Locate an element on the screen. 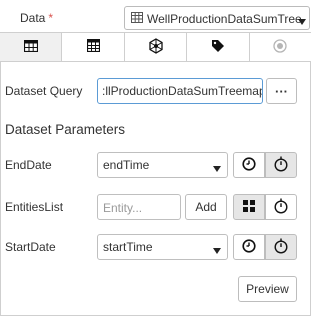  tag-icon is located at coordinates (218, 47).